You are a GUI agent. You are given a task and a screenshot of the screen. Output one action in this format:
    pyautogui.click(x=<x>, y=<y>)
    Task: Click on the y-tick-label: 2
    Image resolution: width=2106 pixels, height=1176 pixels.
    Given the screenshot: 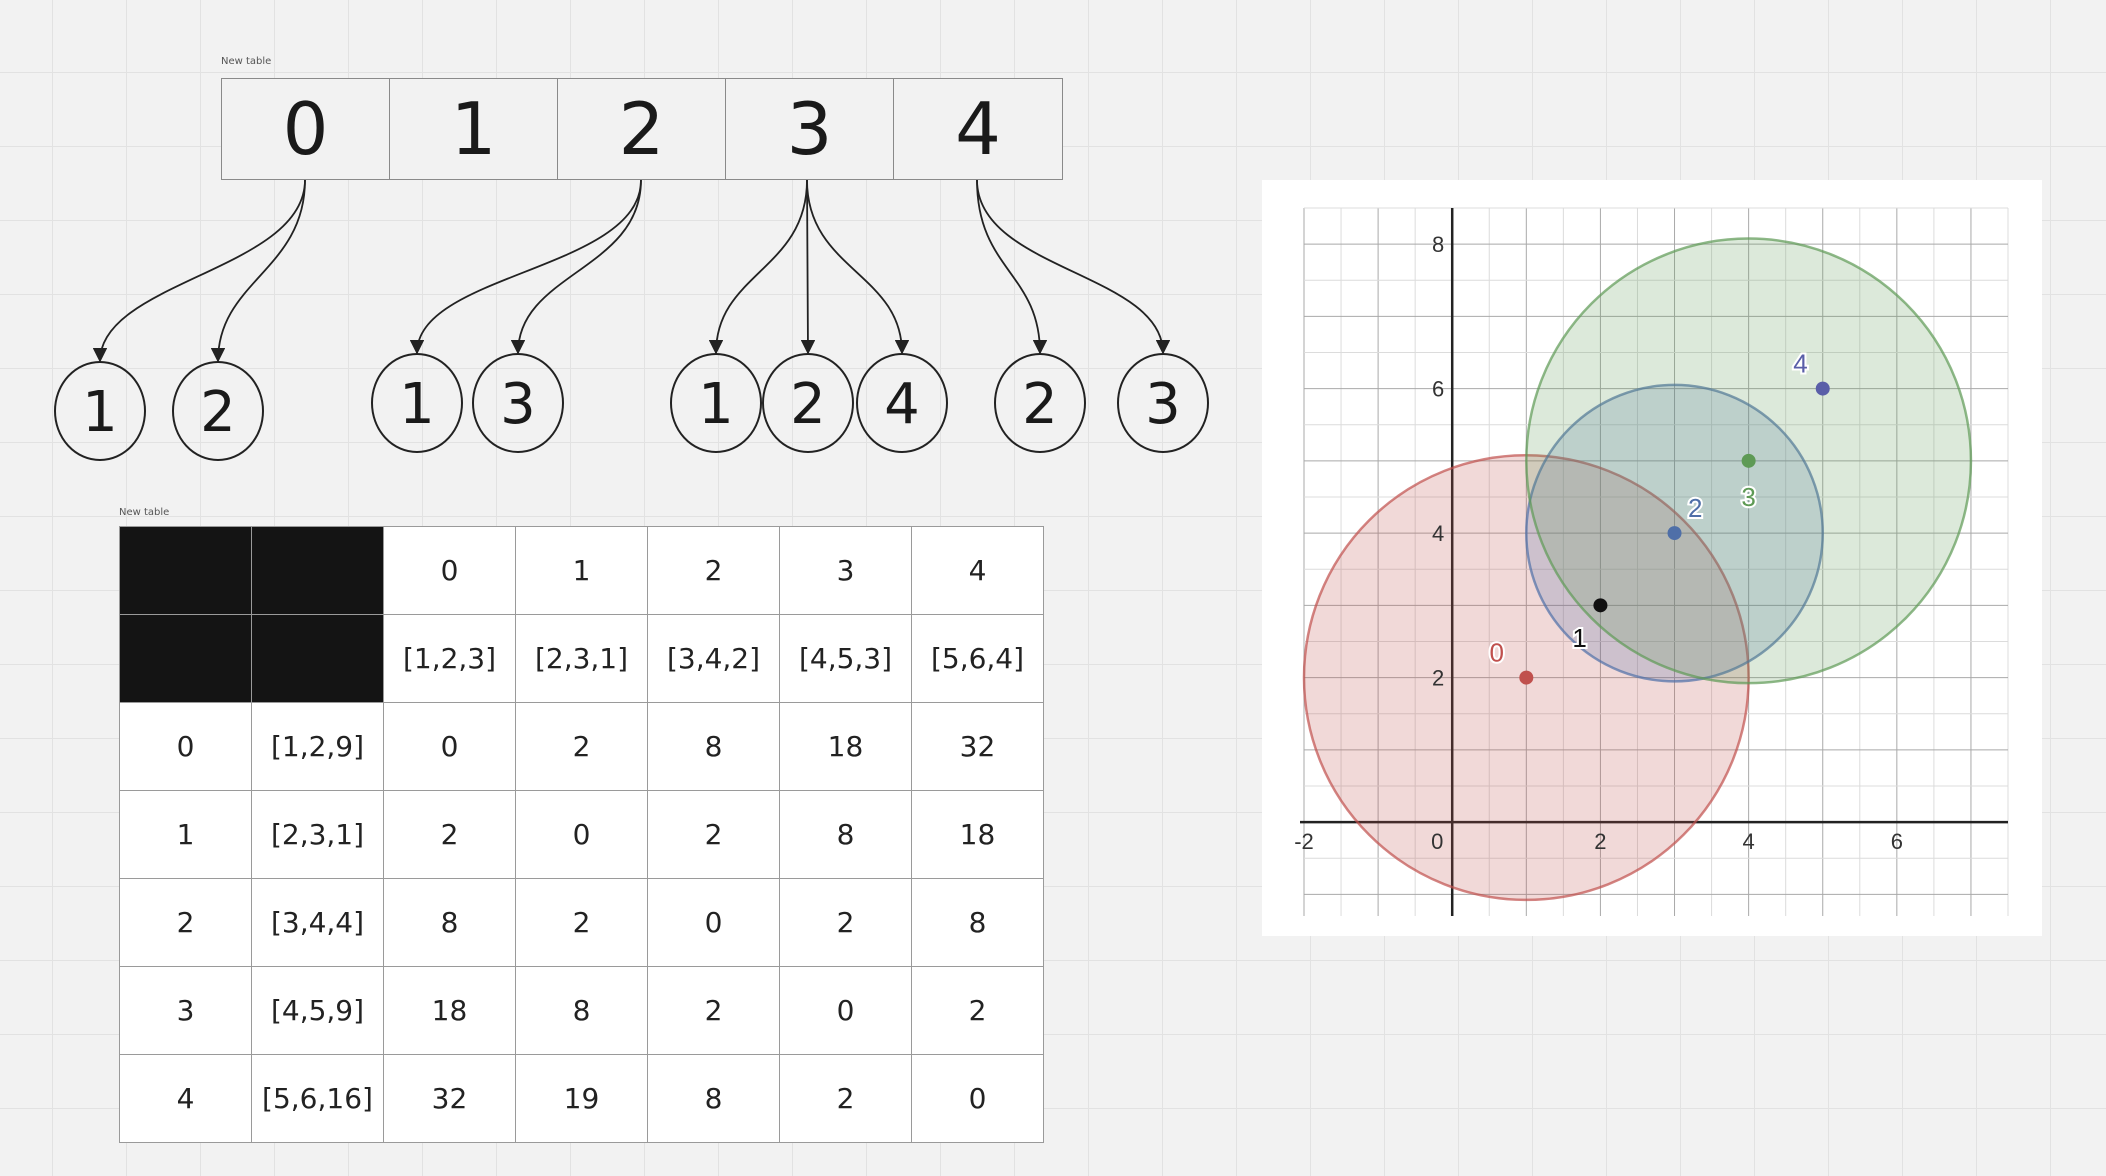 What is the action you would take?
    pyautogui.click(x=1438, y=678)
    